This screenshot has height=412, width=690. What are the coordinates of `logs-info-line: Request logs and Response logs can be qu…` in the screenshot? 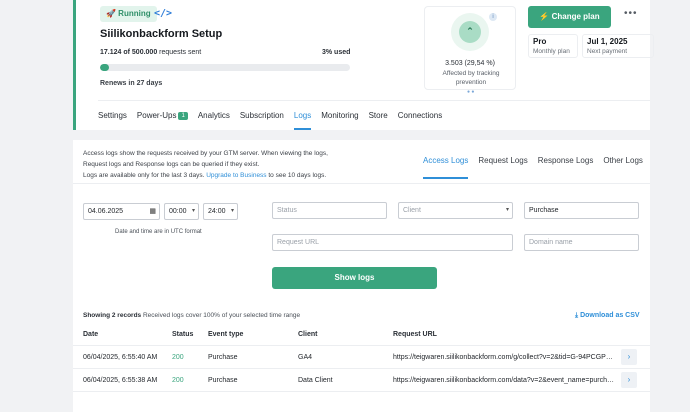 It's located at (171, 164).